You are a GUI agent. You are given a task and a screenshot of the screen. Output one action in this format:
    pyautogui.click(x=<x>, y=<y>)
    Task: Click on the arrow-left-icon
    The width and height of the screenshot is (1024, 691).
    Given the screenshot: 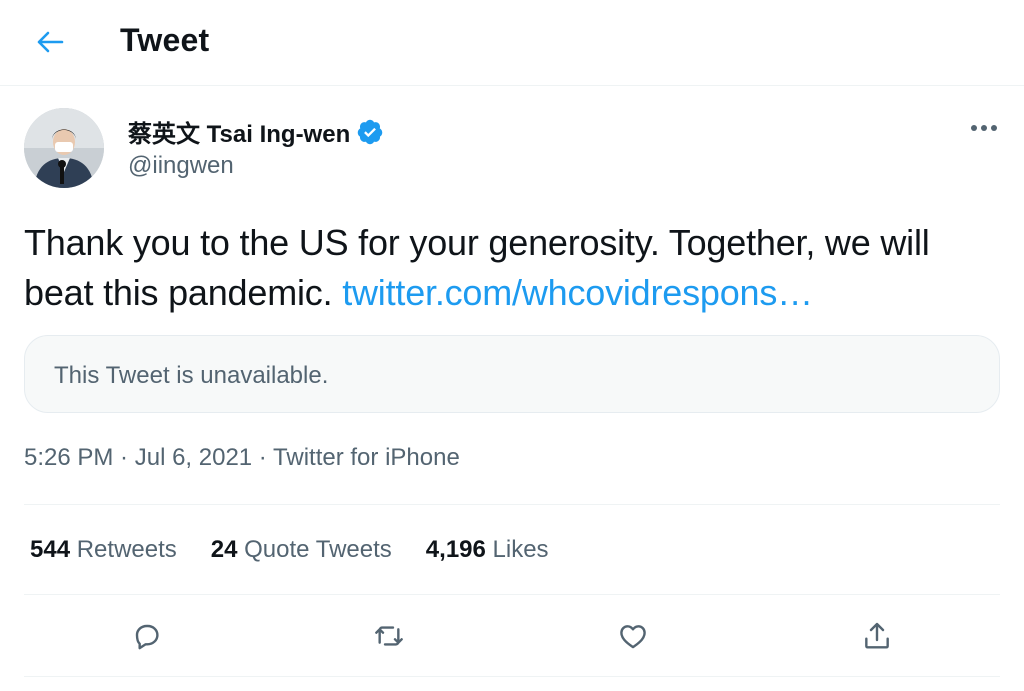 What is the action you would take?
    pyautogui.click(x=50, y=42)
    